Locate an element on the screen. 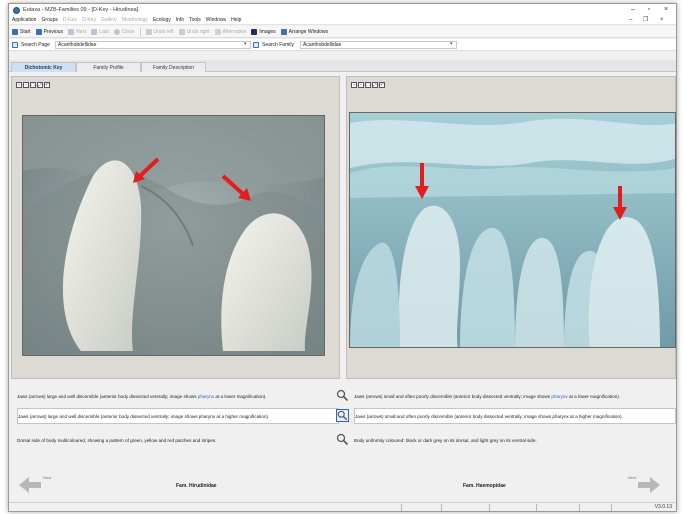 The height and width of the screenshot is (514, 685). back-nav-label: Next is located at coordinates (47, 477).